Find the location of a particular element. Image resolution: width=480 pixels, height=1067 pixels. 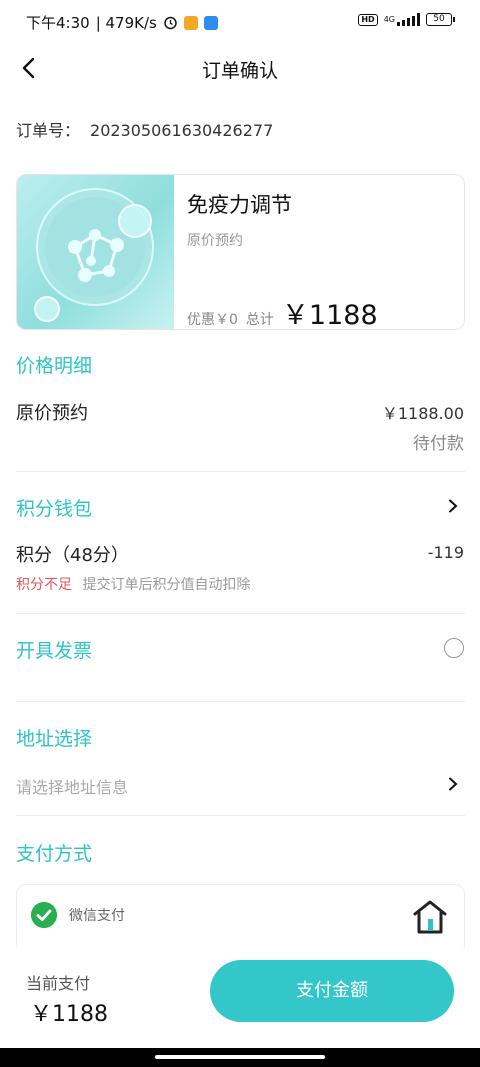

points-warning: 积分不足 is located at coordinates (44, 585).